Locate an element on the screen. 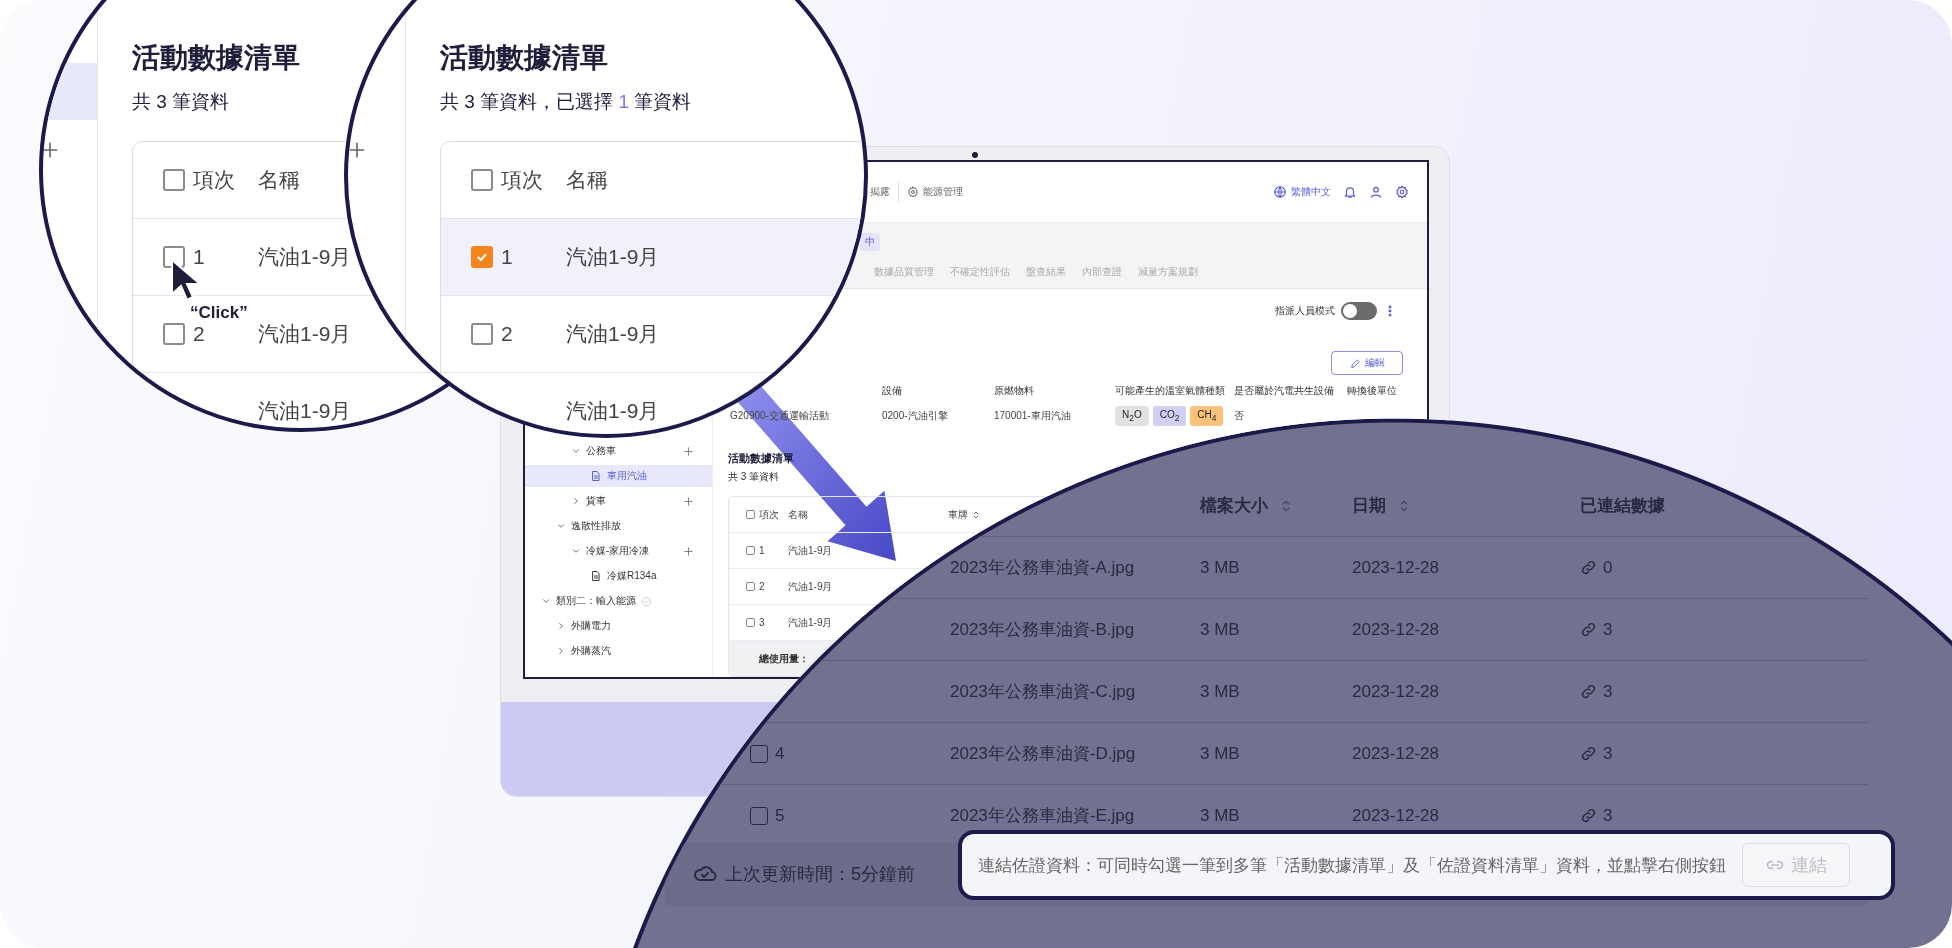 The image size is (1952, 948). file-name: 2023年公務車油資-A.jpg is located at coordinates (1042, 568).